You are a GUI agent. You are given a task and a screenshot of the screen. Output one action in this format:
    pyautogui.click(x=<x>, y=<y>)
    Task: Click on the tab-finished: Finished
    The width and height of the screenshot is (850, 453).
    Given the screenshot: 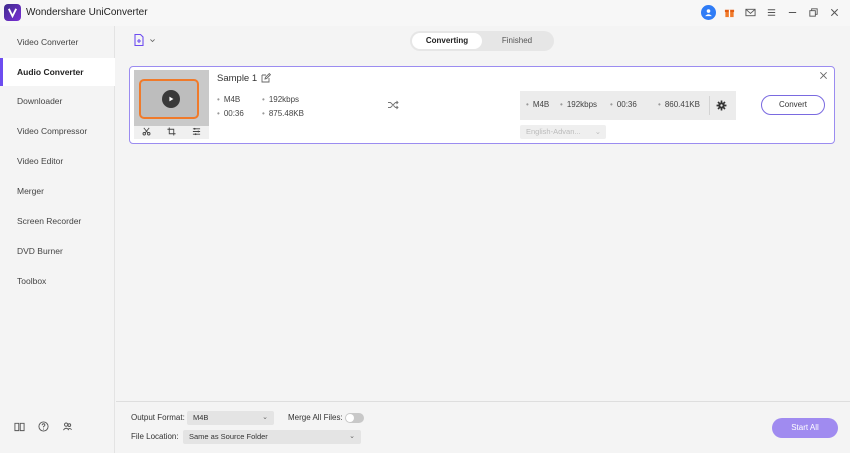 What is the action you would take?
    pyautogui.click(x=517, y=41)
    